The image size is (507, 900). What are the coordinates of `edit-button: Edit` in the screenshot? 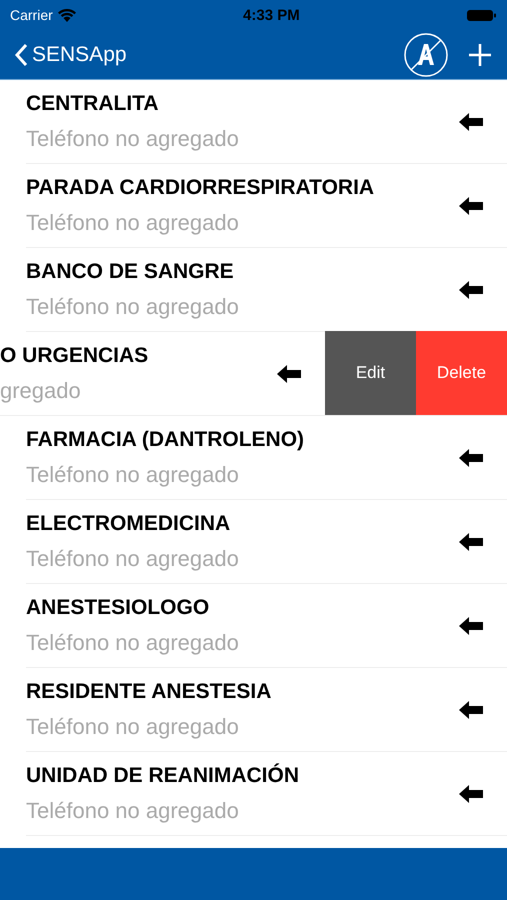 It's located at (370, 373).